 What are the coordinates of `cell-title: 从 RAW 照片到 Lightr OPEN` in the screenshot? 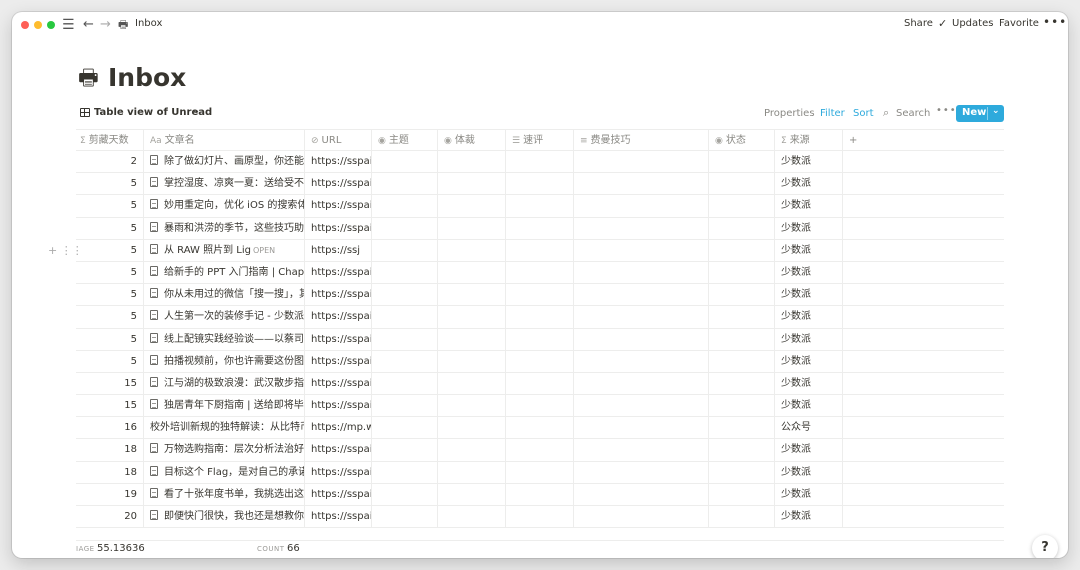 It's located at (224, 250).